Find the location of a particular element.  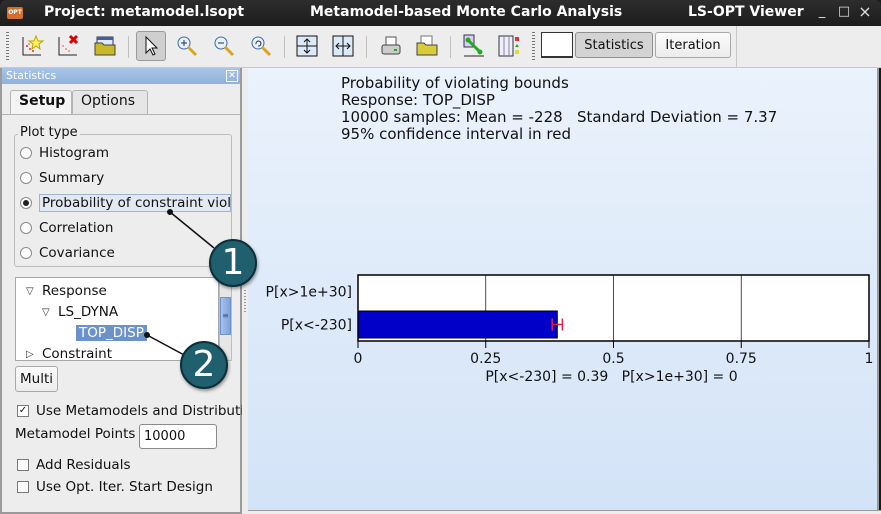

tree-label: Response is located at coordinates (74, 291).